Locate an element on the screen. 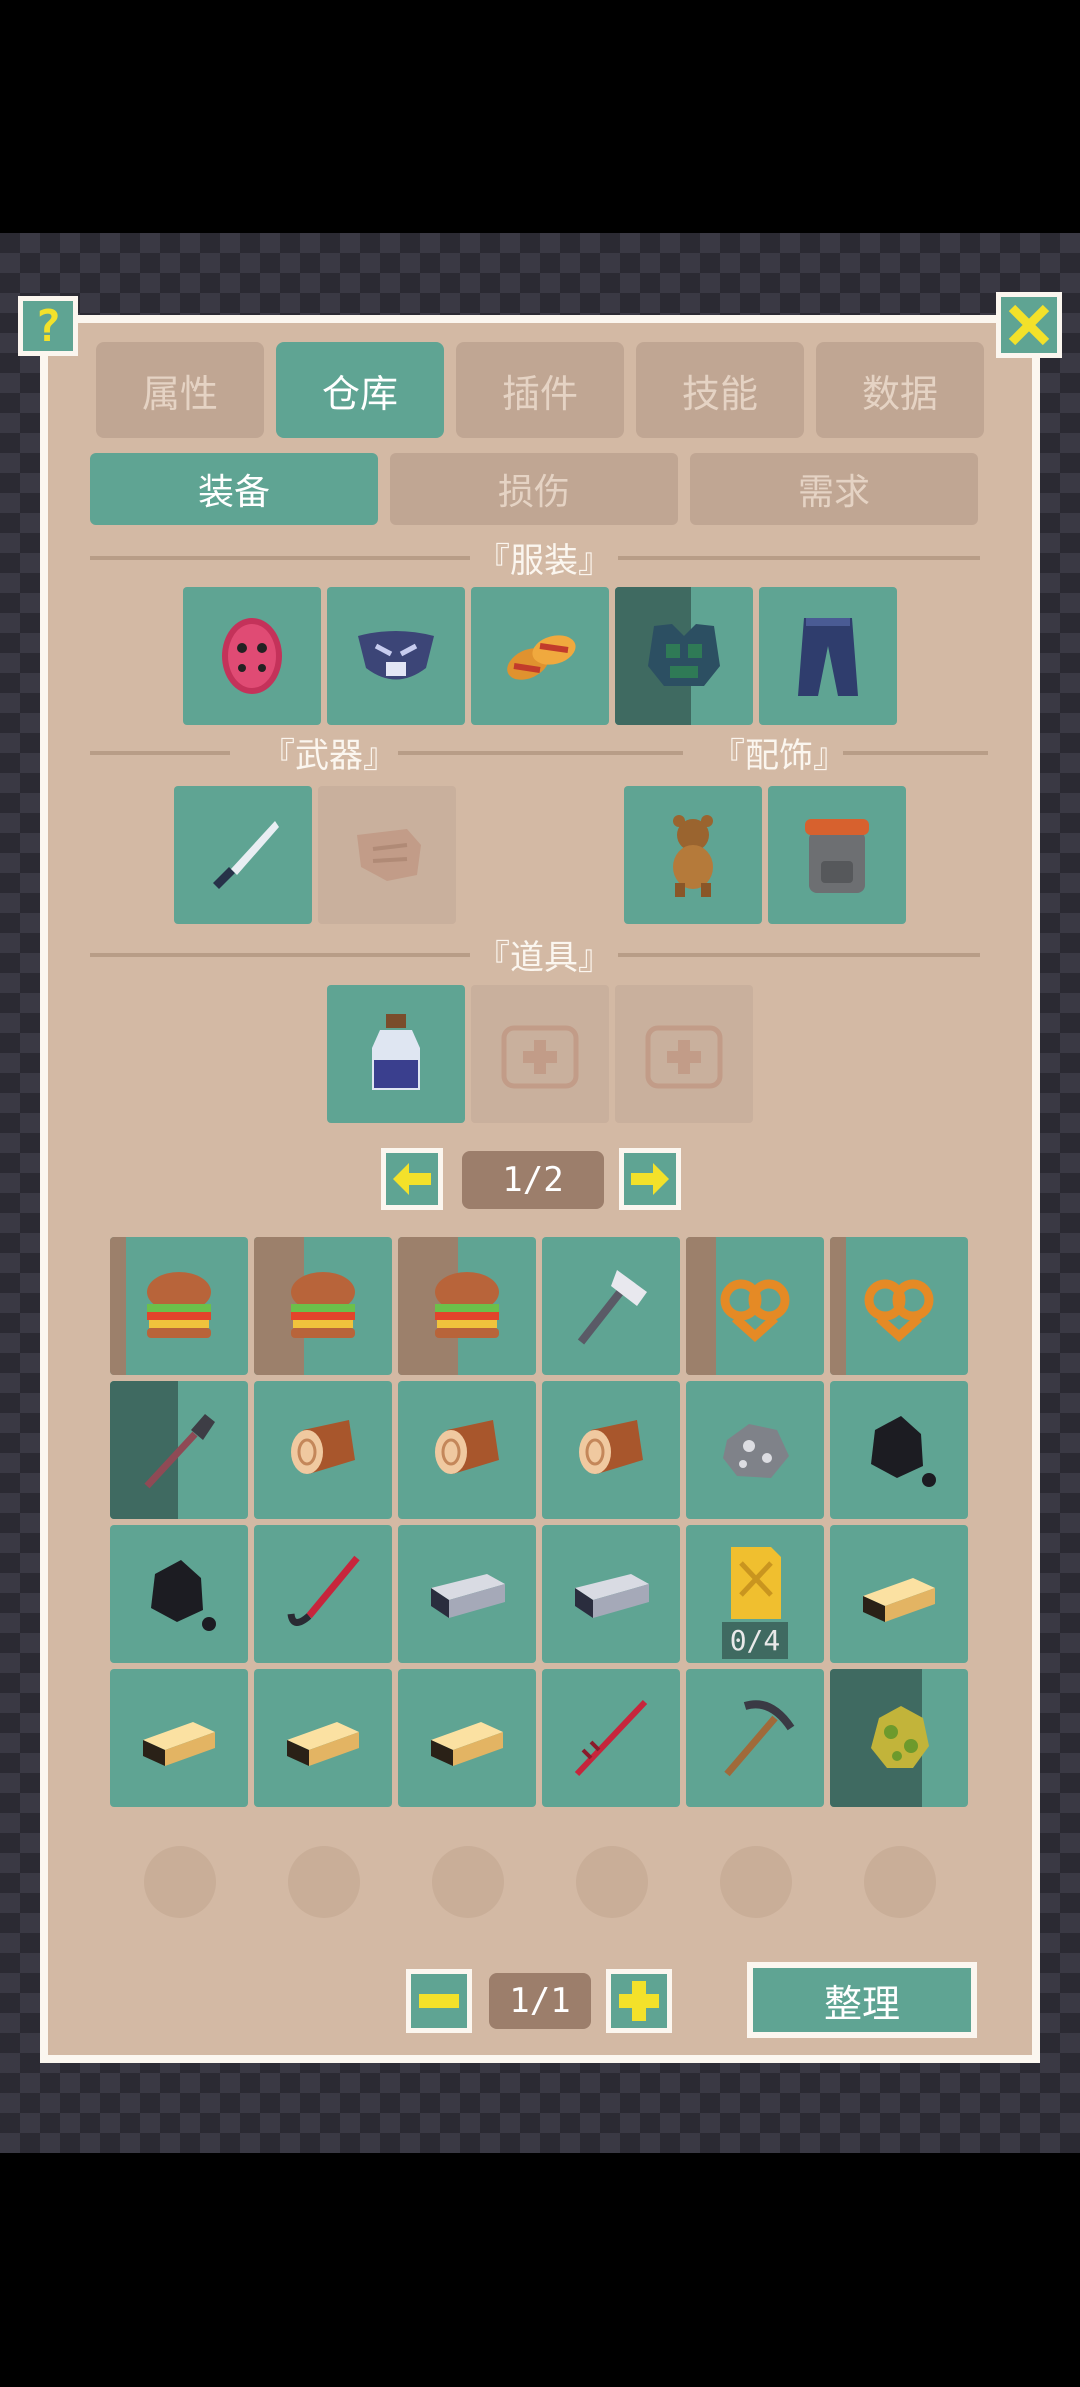  armor-vest-icon is located at coordinates (684, 655).